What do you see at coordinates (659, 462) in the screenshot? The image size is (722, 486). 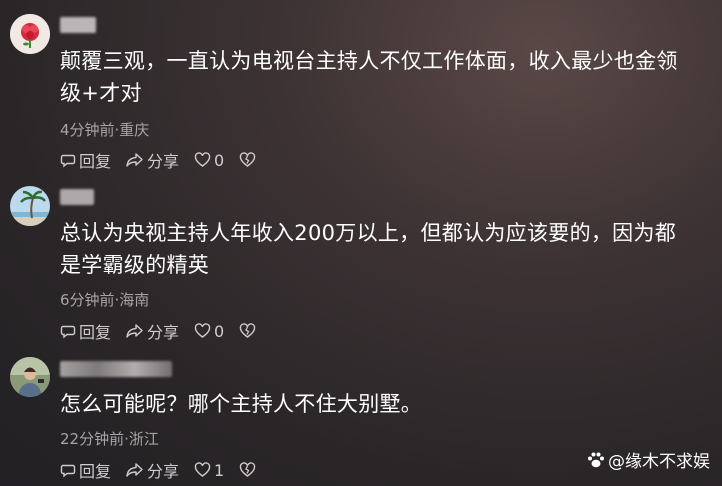 I see `watermark-text: @缘木不求娱` at bounding box center [659, 462].